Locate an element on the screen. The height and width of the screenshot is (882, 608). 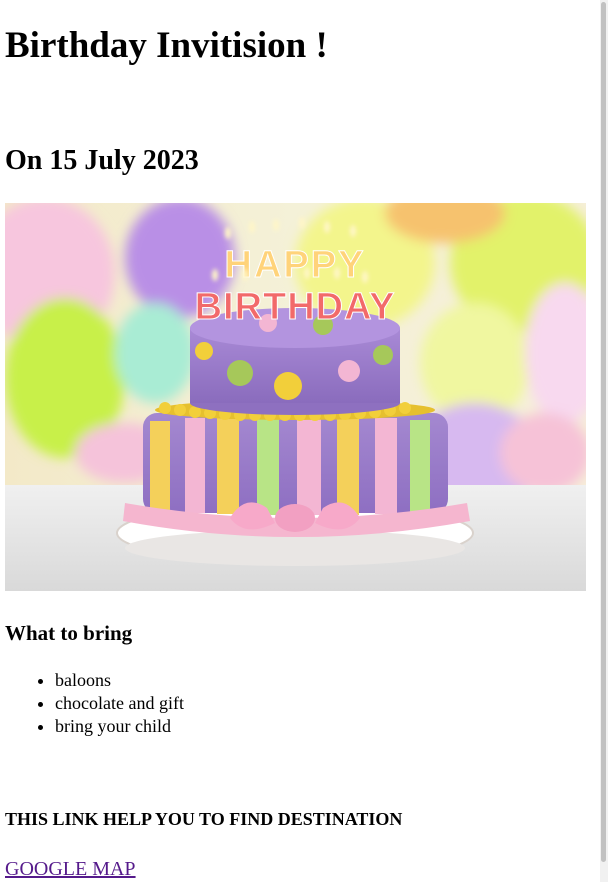
vertical-scrollbar is located at coordinates (604, 441).